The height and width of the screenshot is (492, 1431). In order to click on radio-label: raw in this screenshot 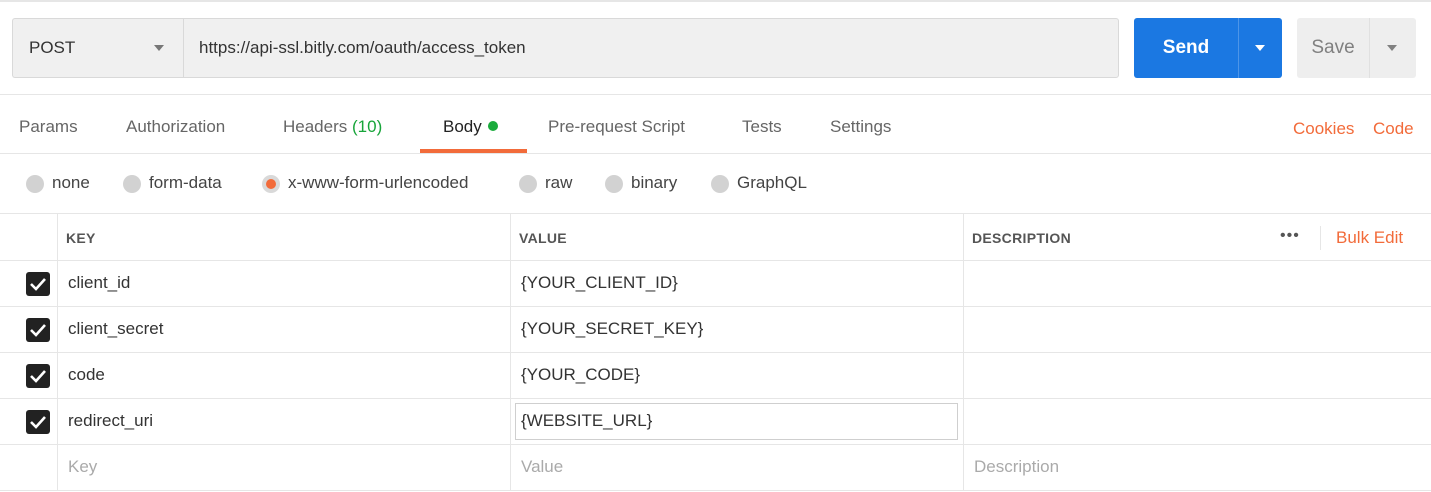, I will do `click(559, 182)`.